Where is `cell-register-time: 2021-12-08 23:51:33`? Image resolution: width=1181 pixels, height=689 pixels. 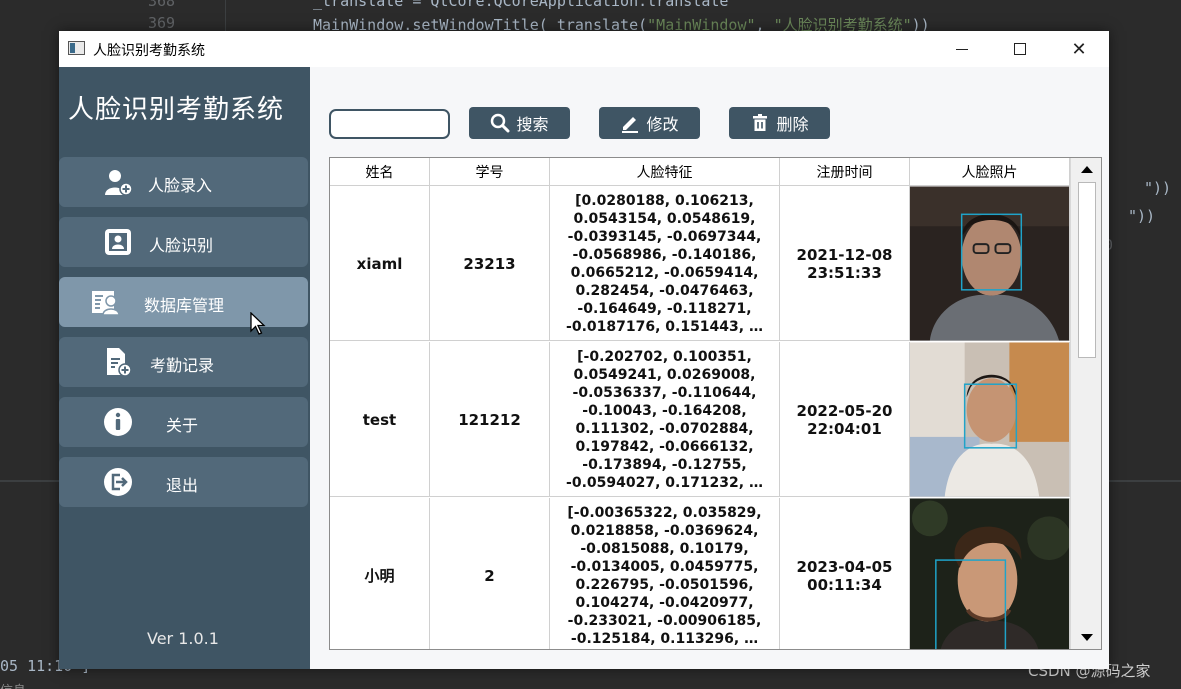
cell-register-time: 2021-12-08 23:51:33 is located at coordinates (845, 263).